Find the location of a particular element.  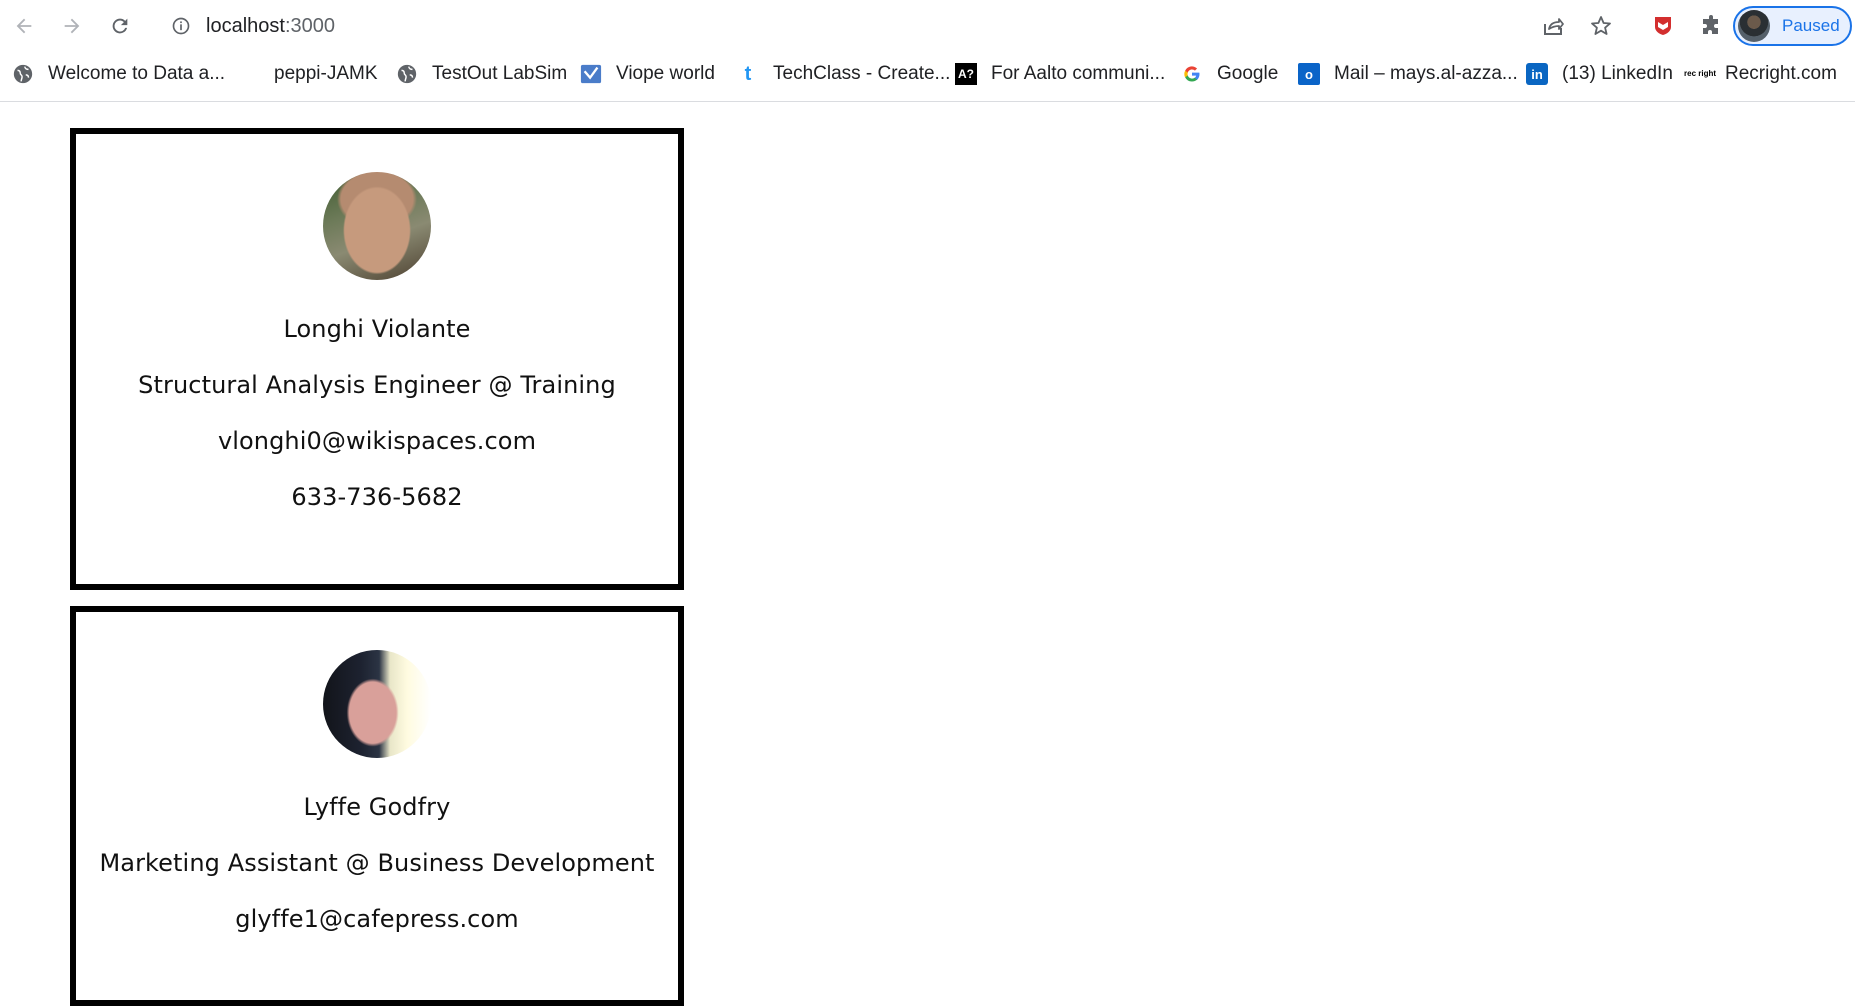

url-host: localhost is located at coordinates (245, 25).